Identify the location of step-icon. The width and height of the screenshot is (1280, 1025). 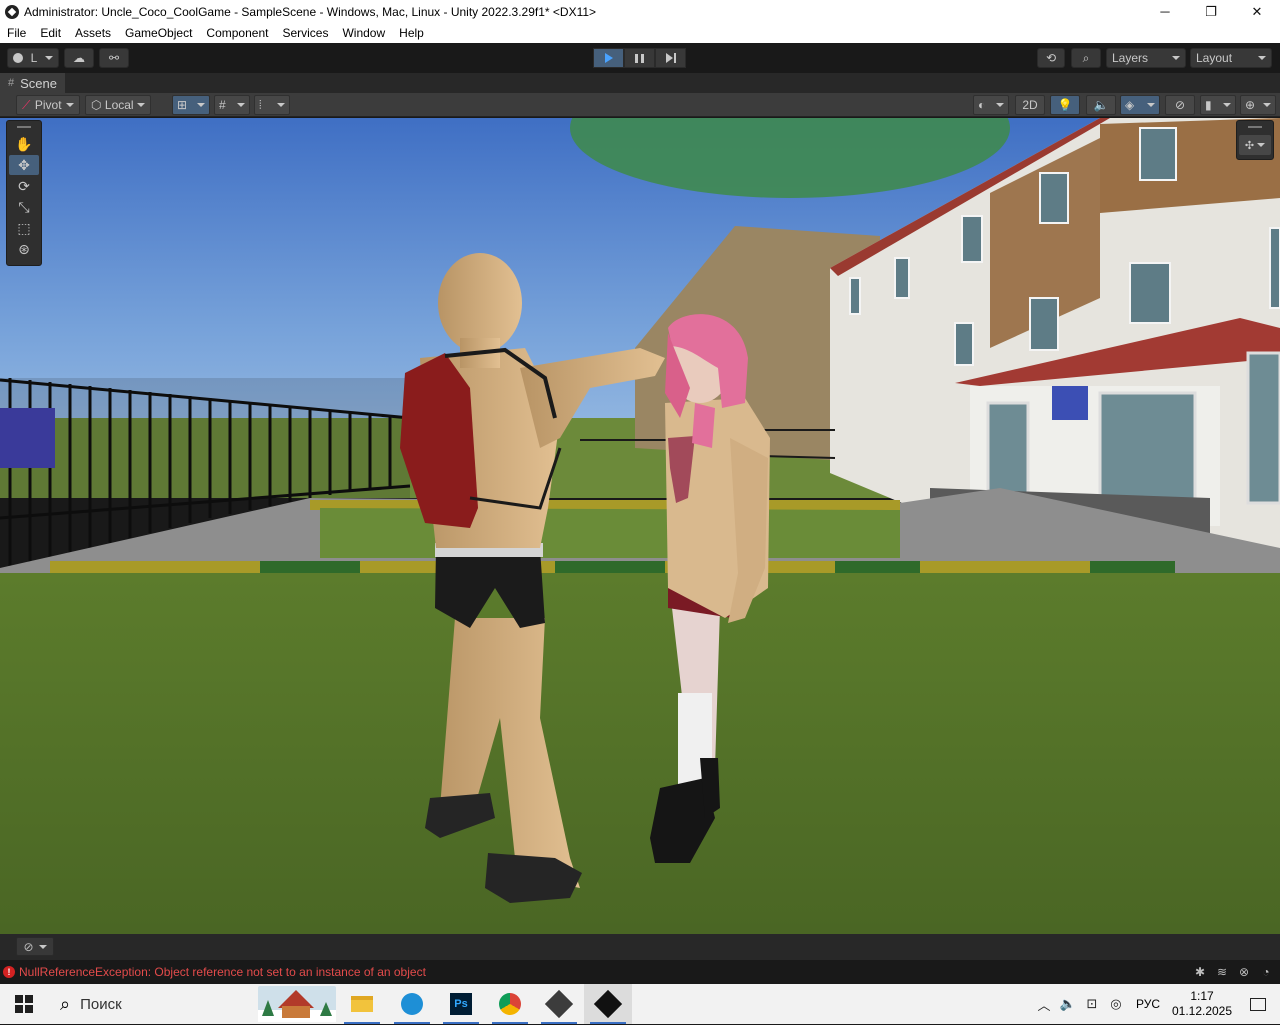
(670, 58).